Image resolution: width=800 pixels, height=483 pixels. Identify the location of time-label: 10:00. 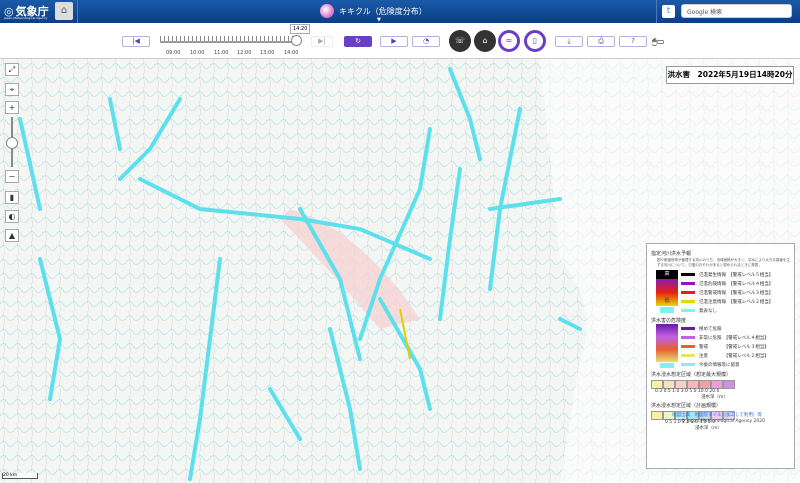
(197, 53).